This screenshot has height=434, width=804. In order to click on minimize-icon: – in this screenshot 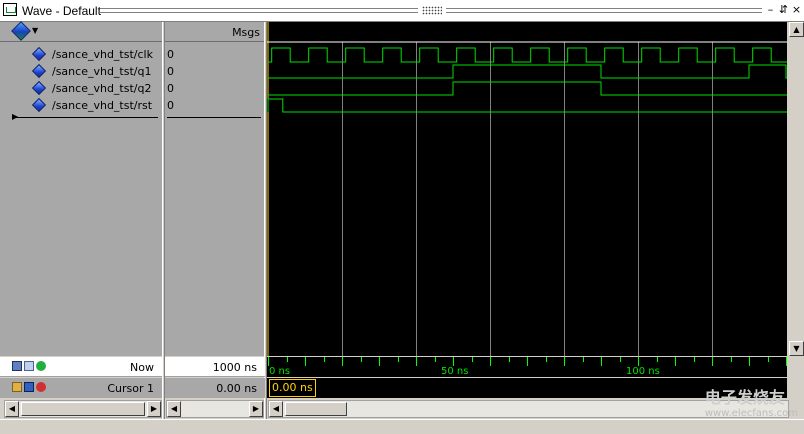, I will do `click(770, 9)`.